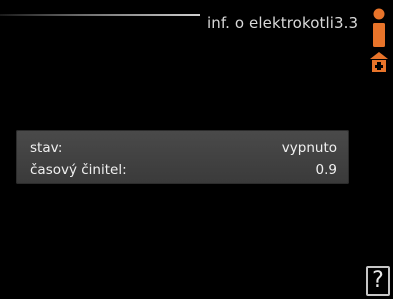  What do you see at coordinates (78, 170) in the screenshot?
I see `time-factor-label: časový činitel:` at bounding box center [78, 170].